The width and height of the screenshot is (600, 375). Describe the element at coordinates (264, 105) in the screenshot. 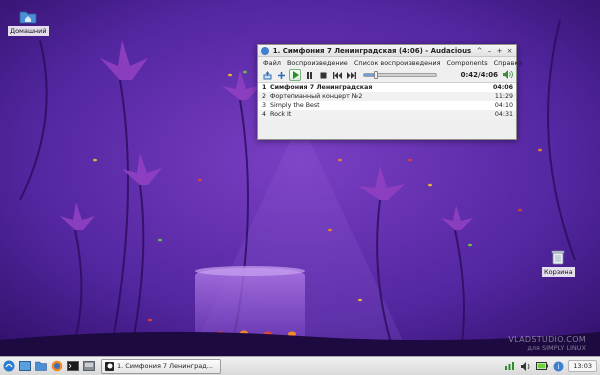

I see `track-number: 3` at that location.